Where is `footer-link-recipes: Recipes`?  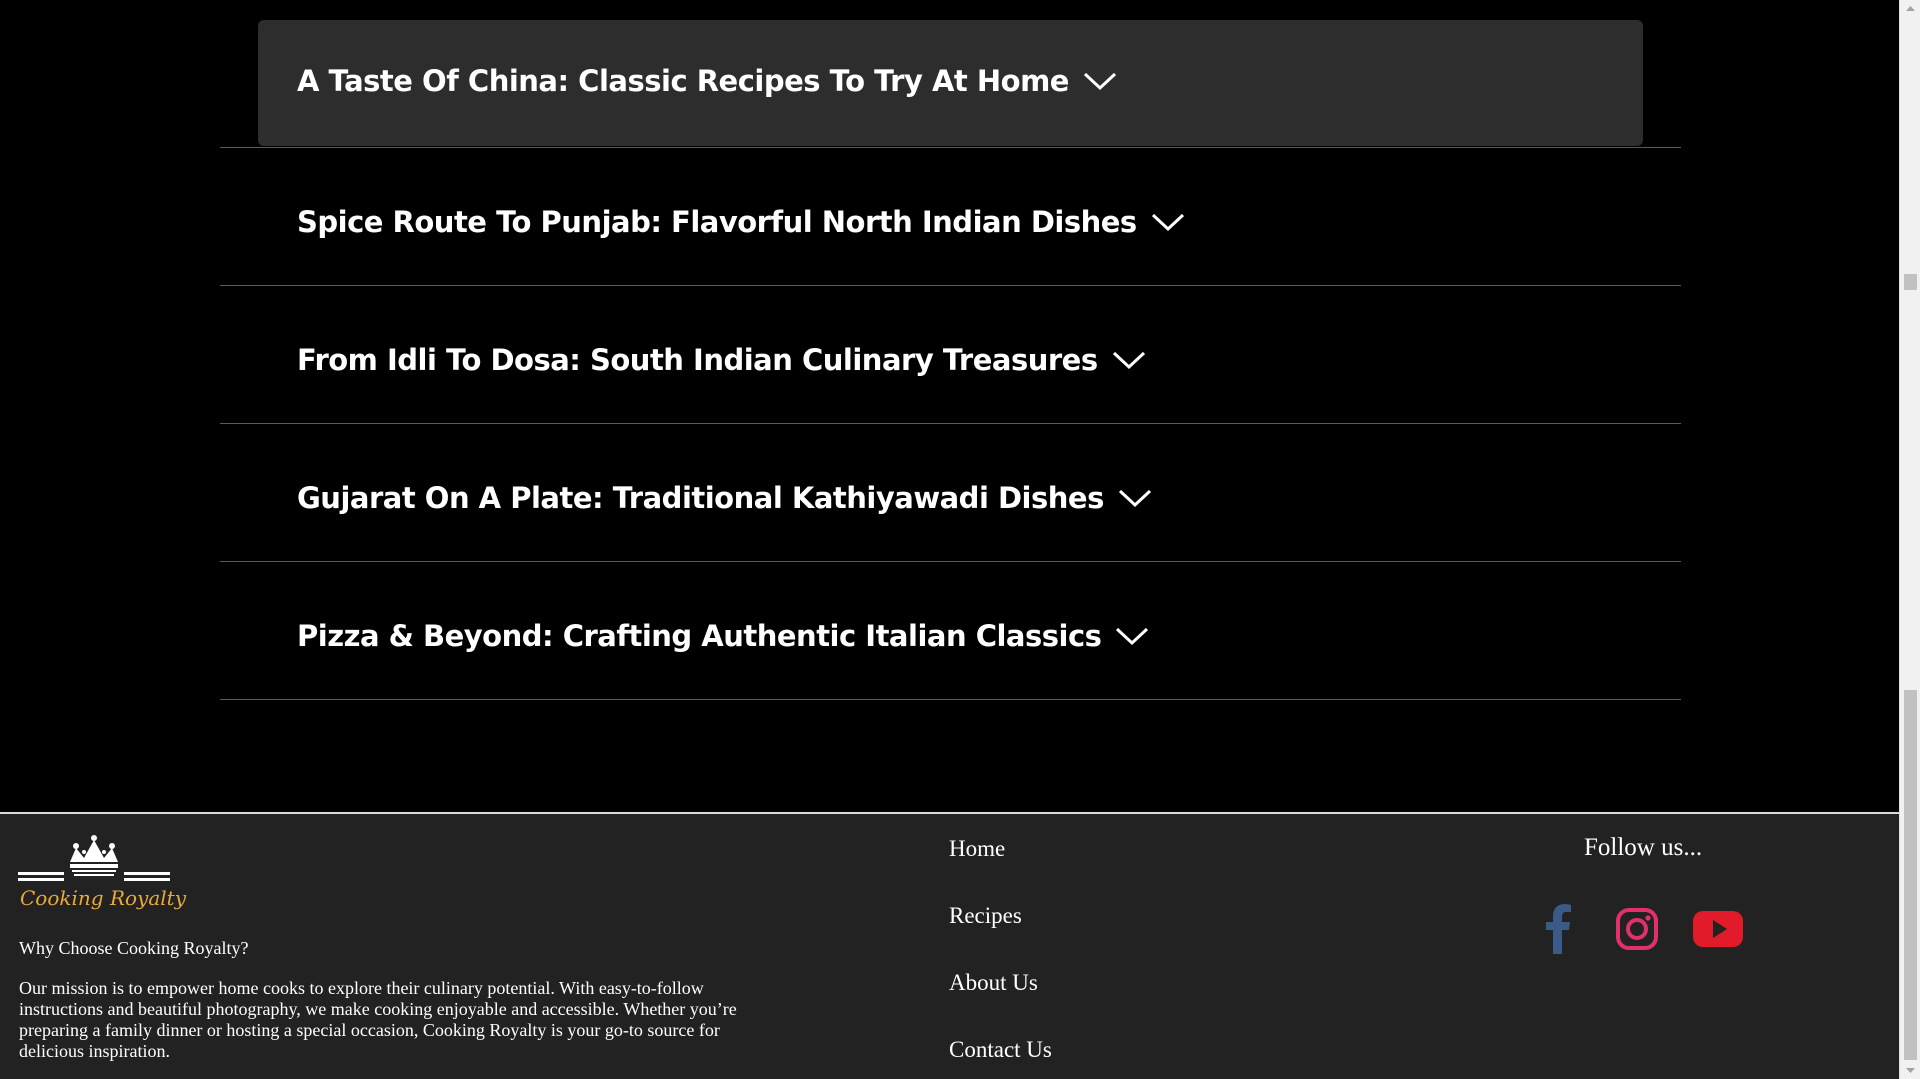 footer-link-recipes: Recipes is located at coordinates (1000, 934).